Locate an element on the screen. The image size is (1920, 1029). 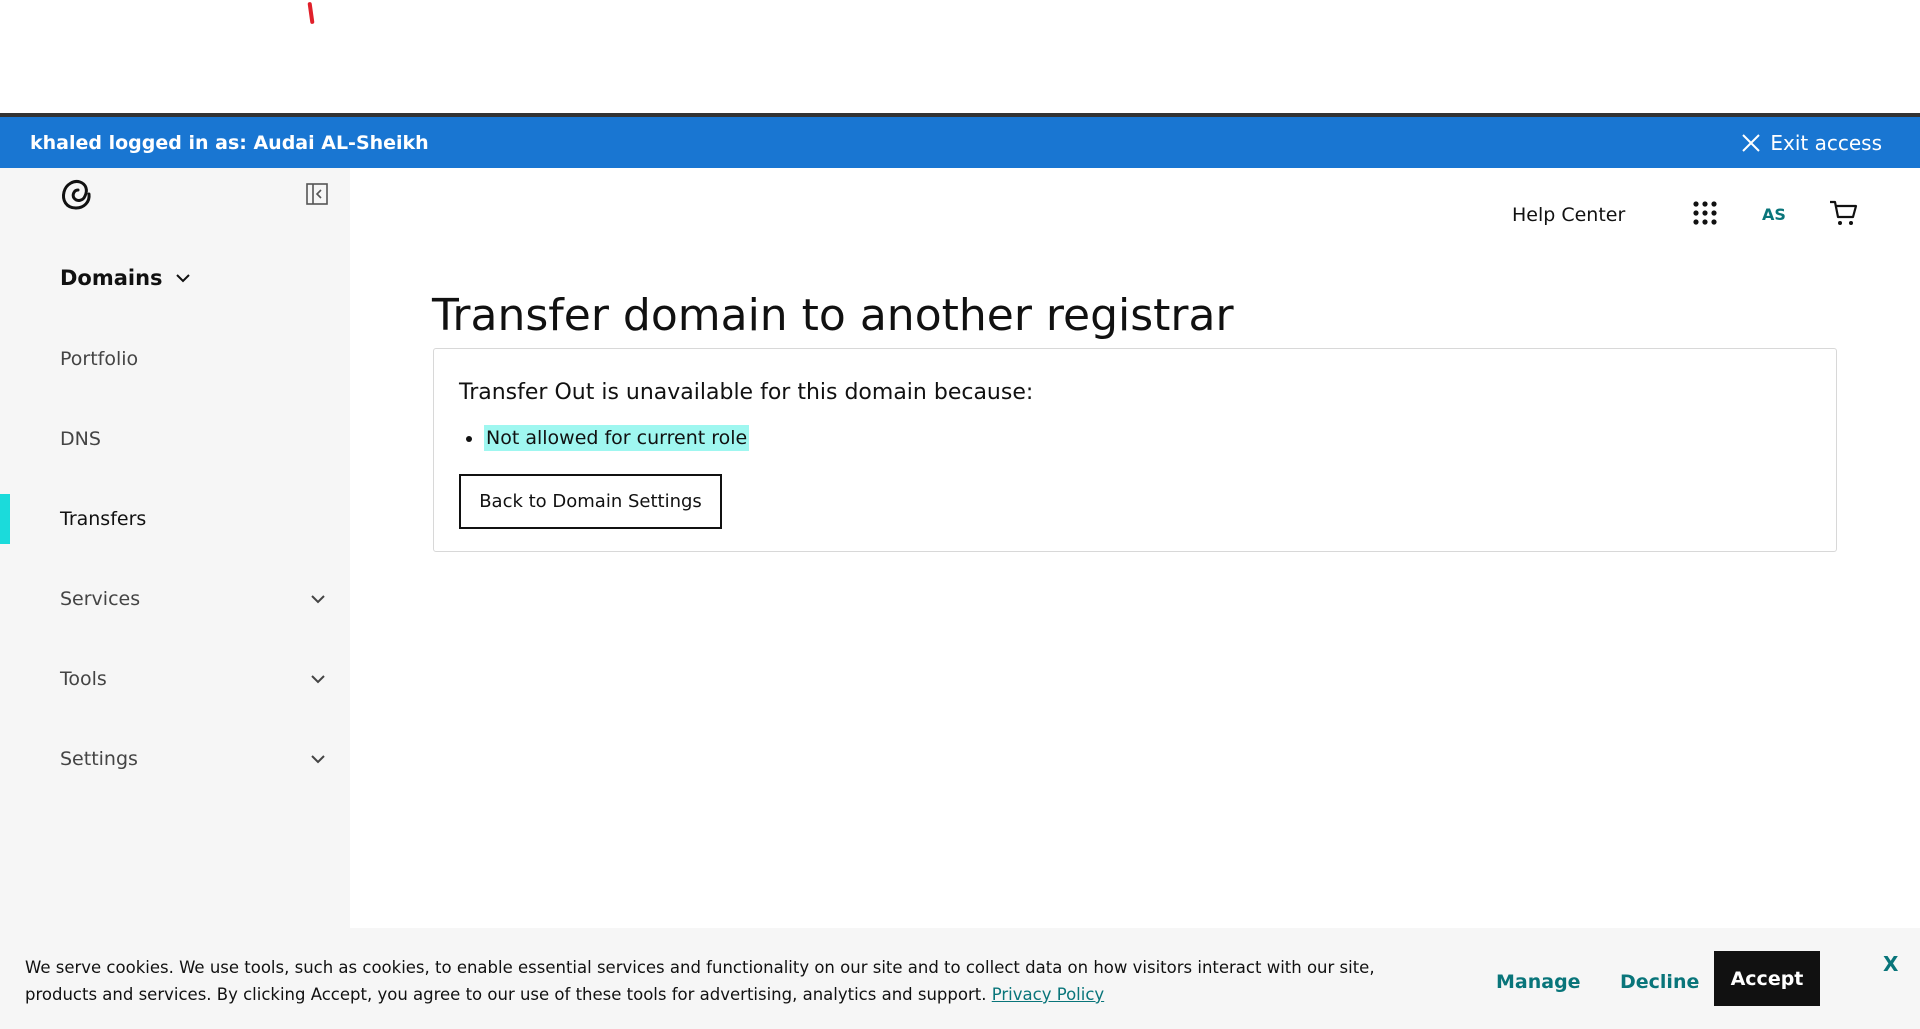
help-center-link: Help Center is located at coordinates (1568, 215).